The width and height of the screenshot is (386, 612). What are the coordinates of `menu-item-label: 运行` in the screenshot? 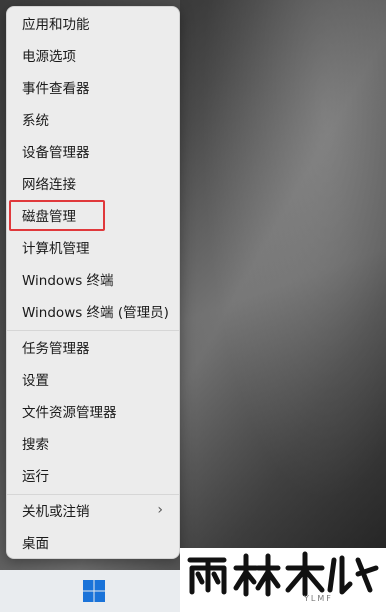 It's located at (35, 477).